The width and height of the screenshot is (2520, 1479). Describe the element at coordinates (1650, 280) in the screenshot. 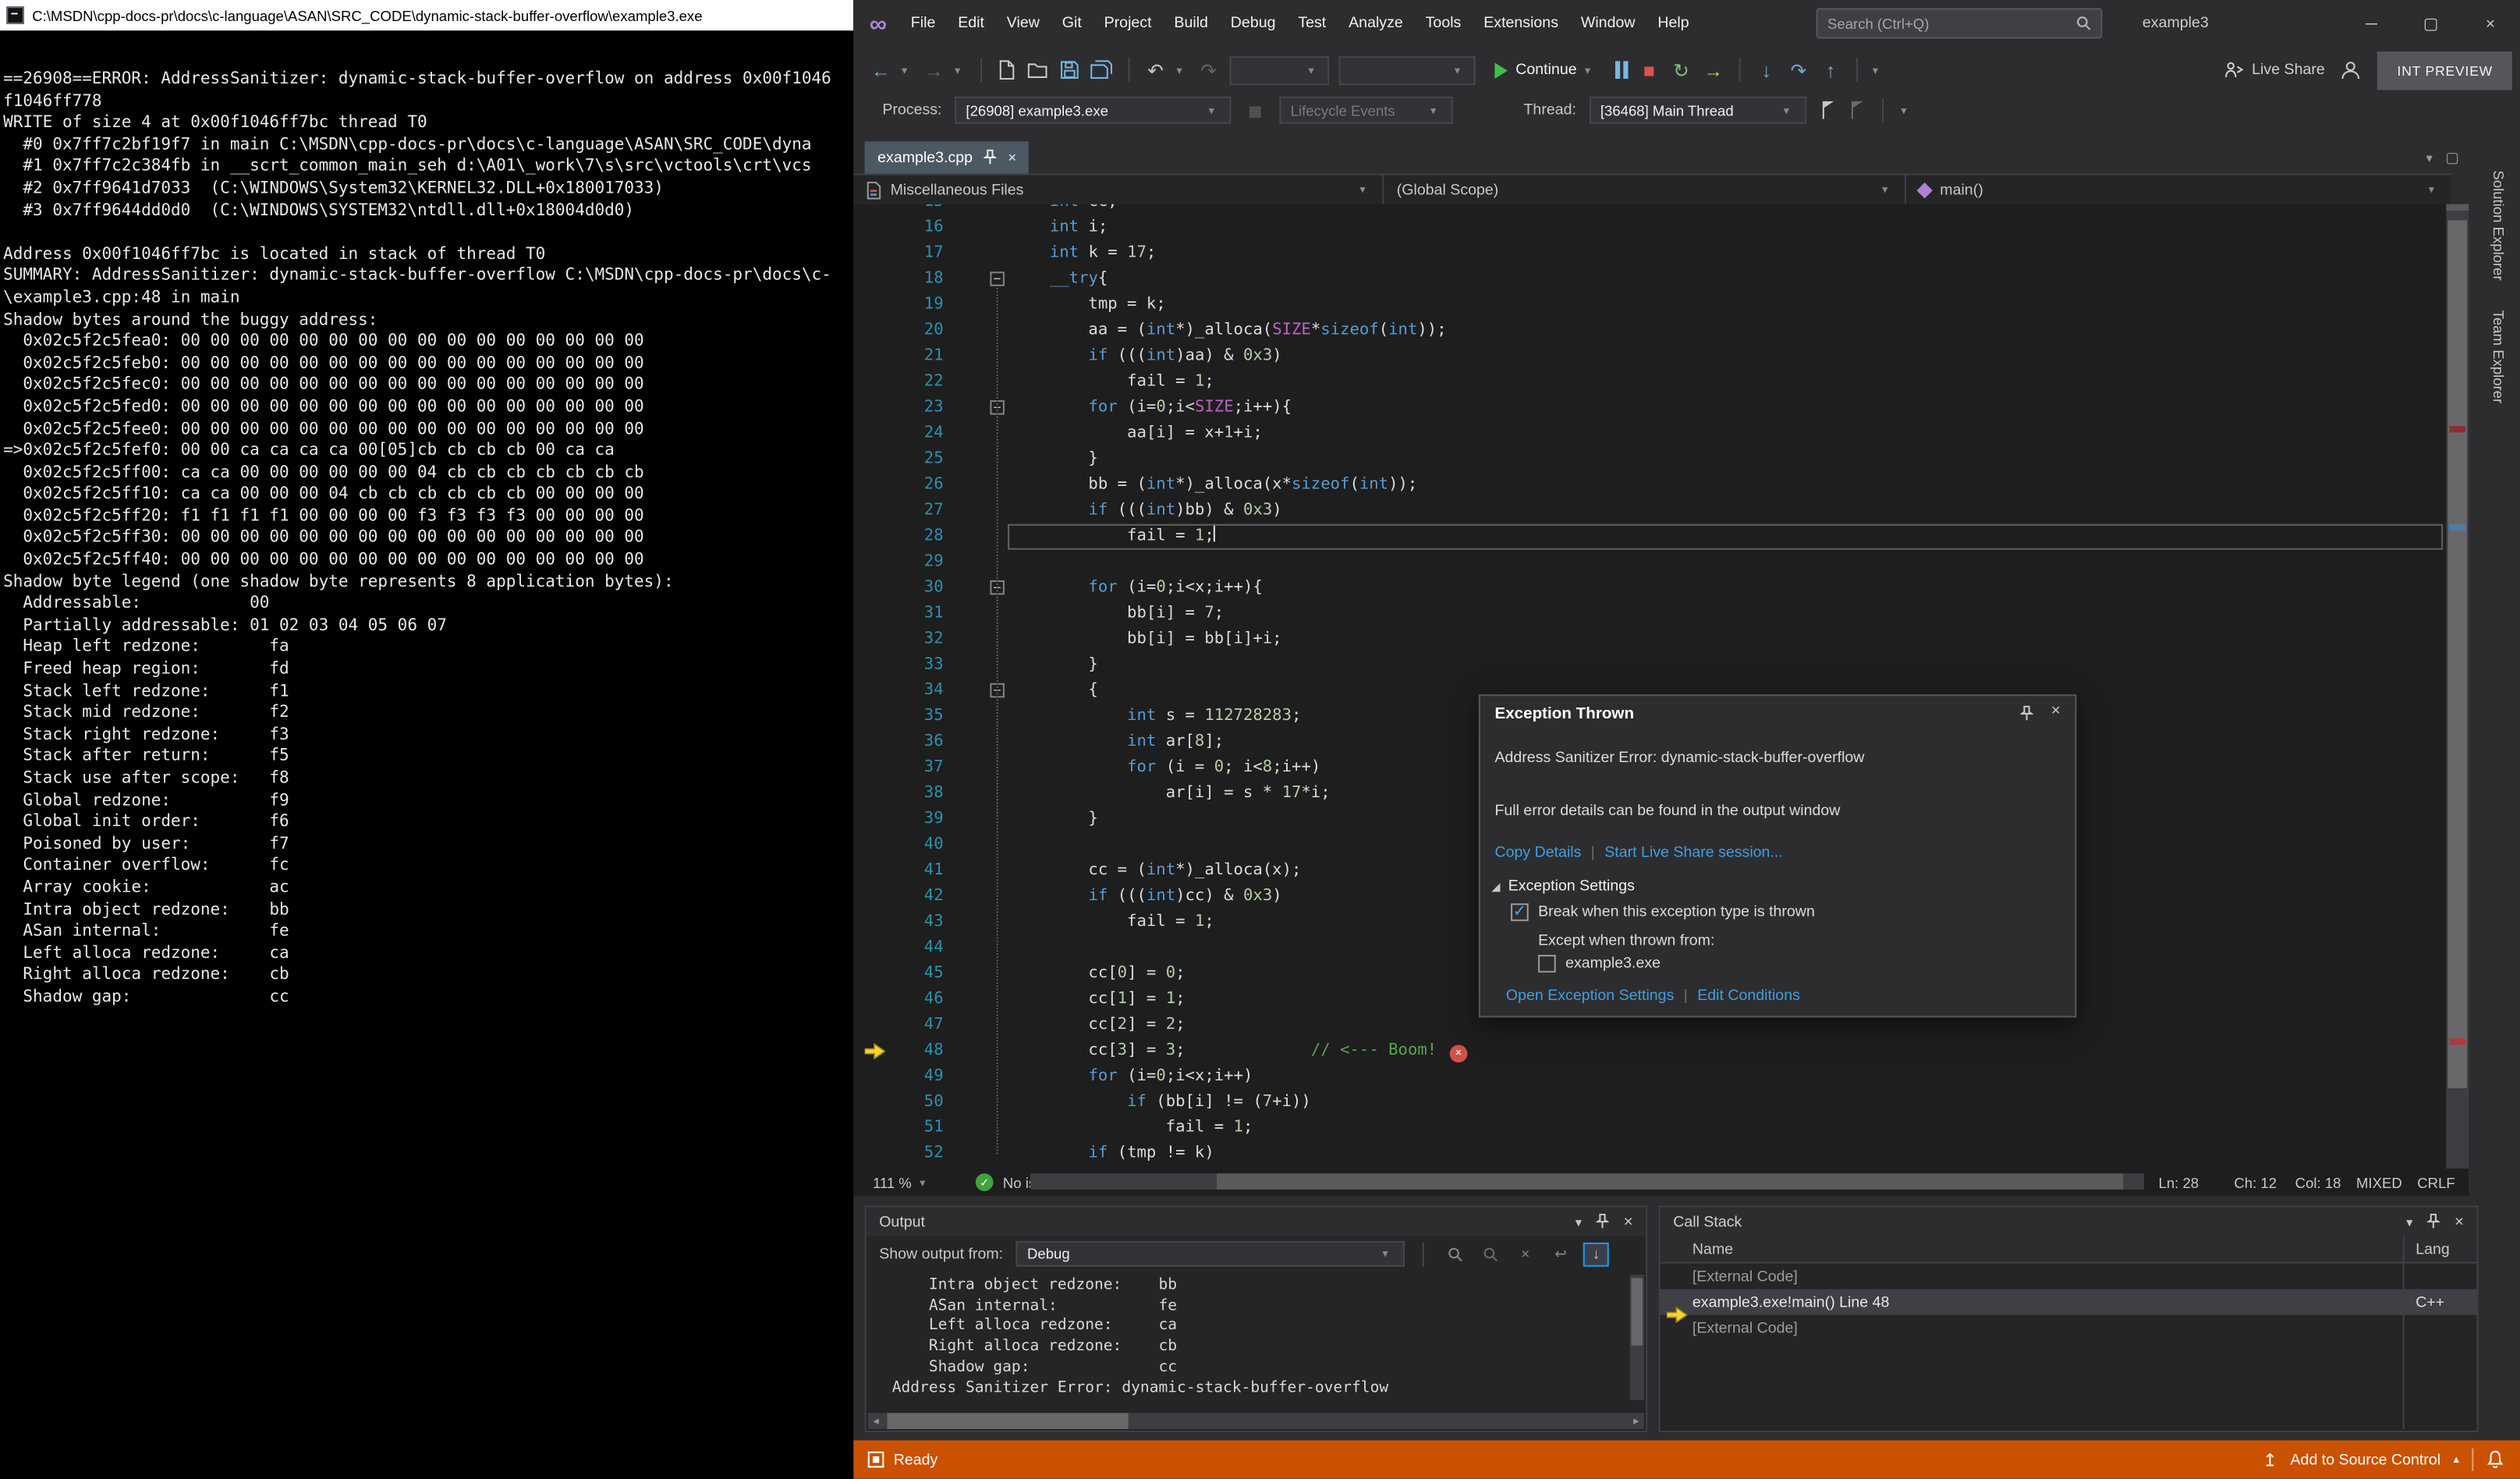

I see `code-line: 18 − __try{` at that location.